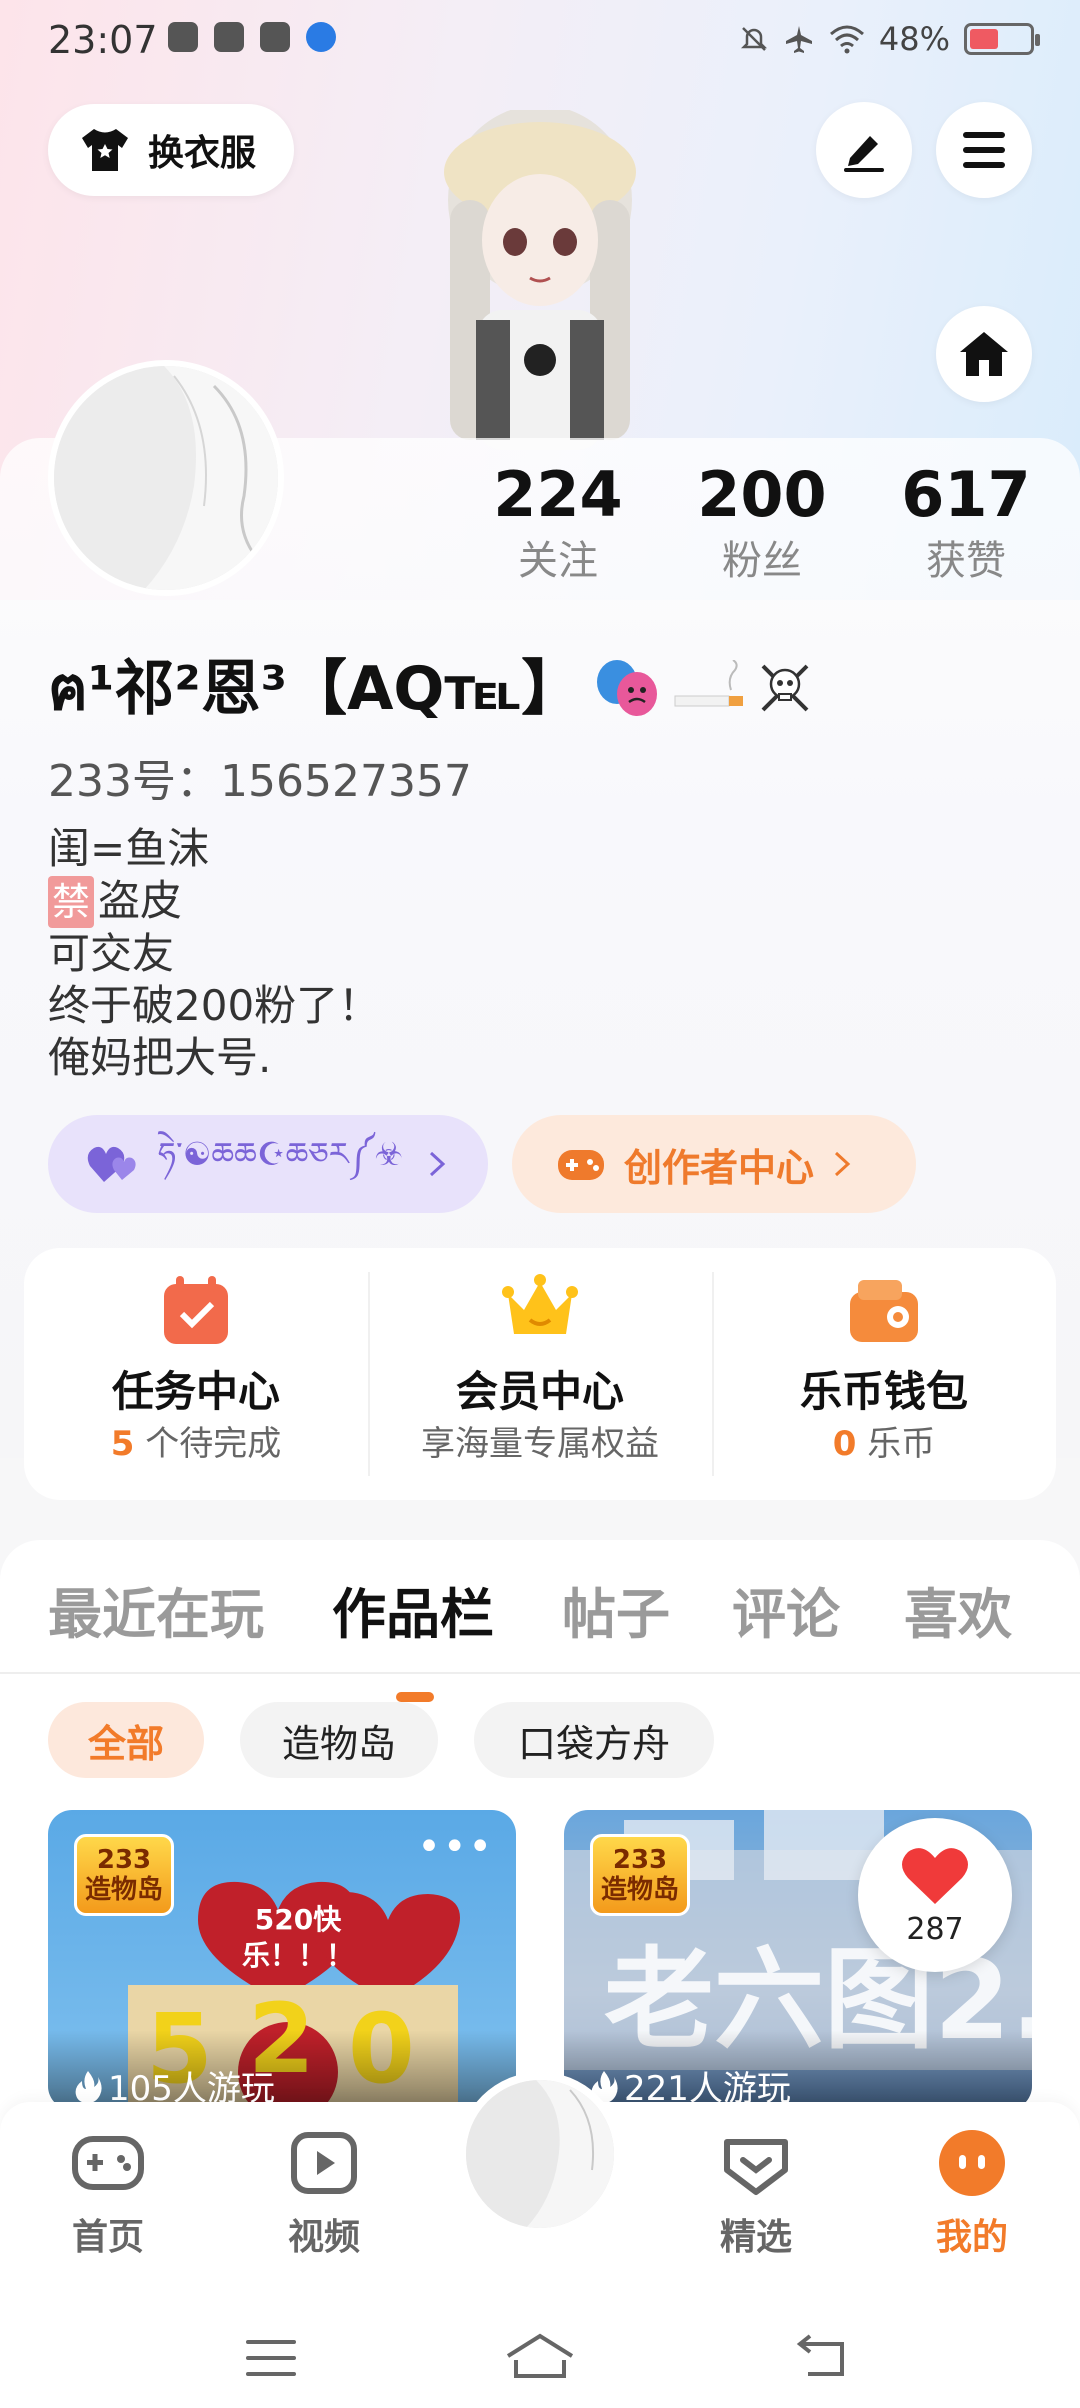 The image size is (1080, 2408). What do you see at coordinates (846, 39) in the screenshot?
I see `wifi-icon` at bounding box center [846, 39].